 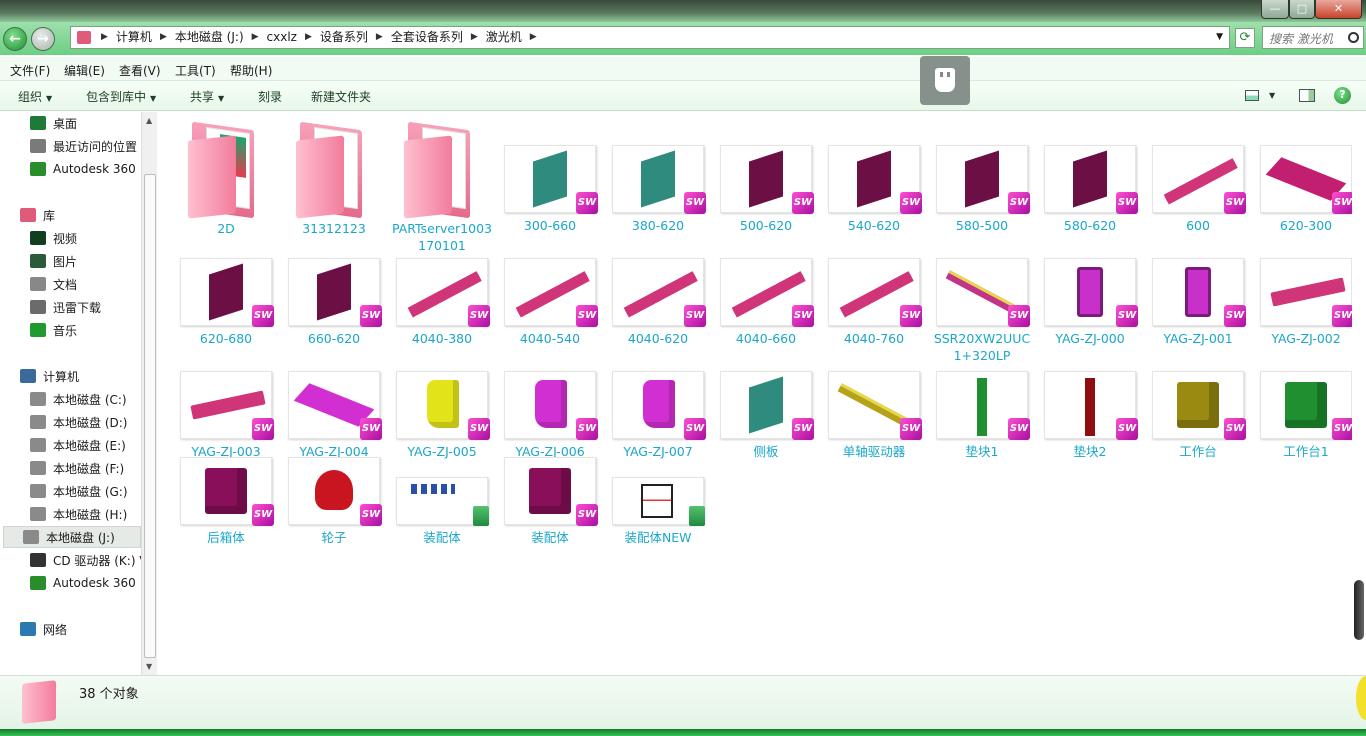 What do you see at coordinates (550, 302) in the screenshot?
I see `file-item: SW 4040-540` at bounding box center [550, 302].